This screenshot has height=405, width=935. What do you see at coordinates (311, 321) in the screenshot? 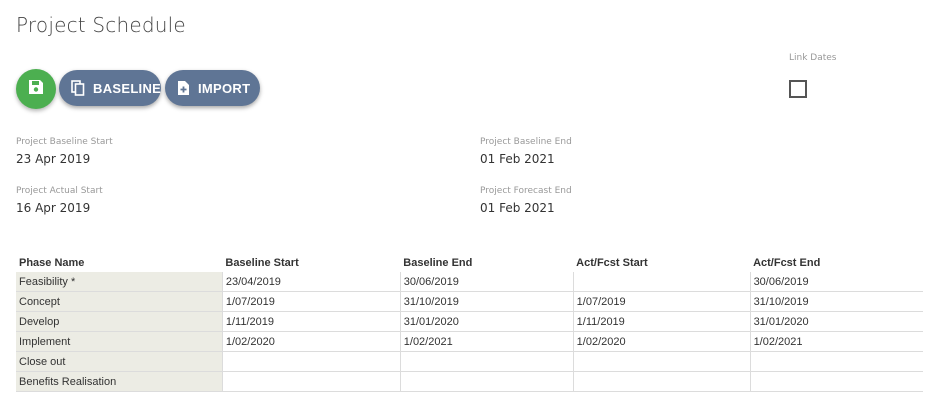
I see `baseline-start-cell: 1/11/2019` at bounding box center [311, 321].